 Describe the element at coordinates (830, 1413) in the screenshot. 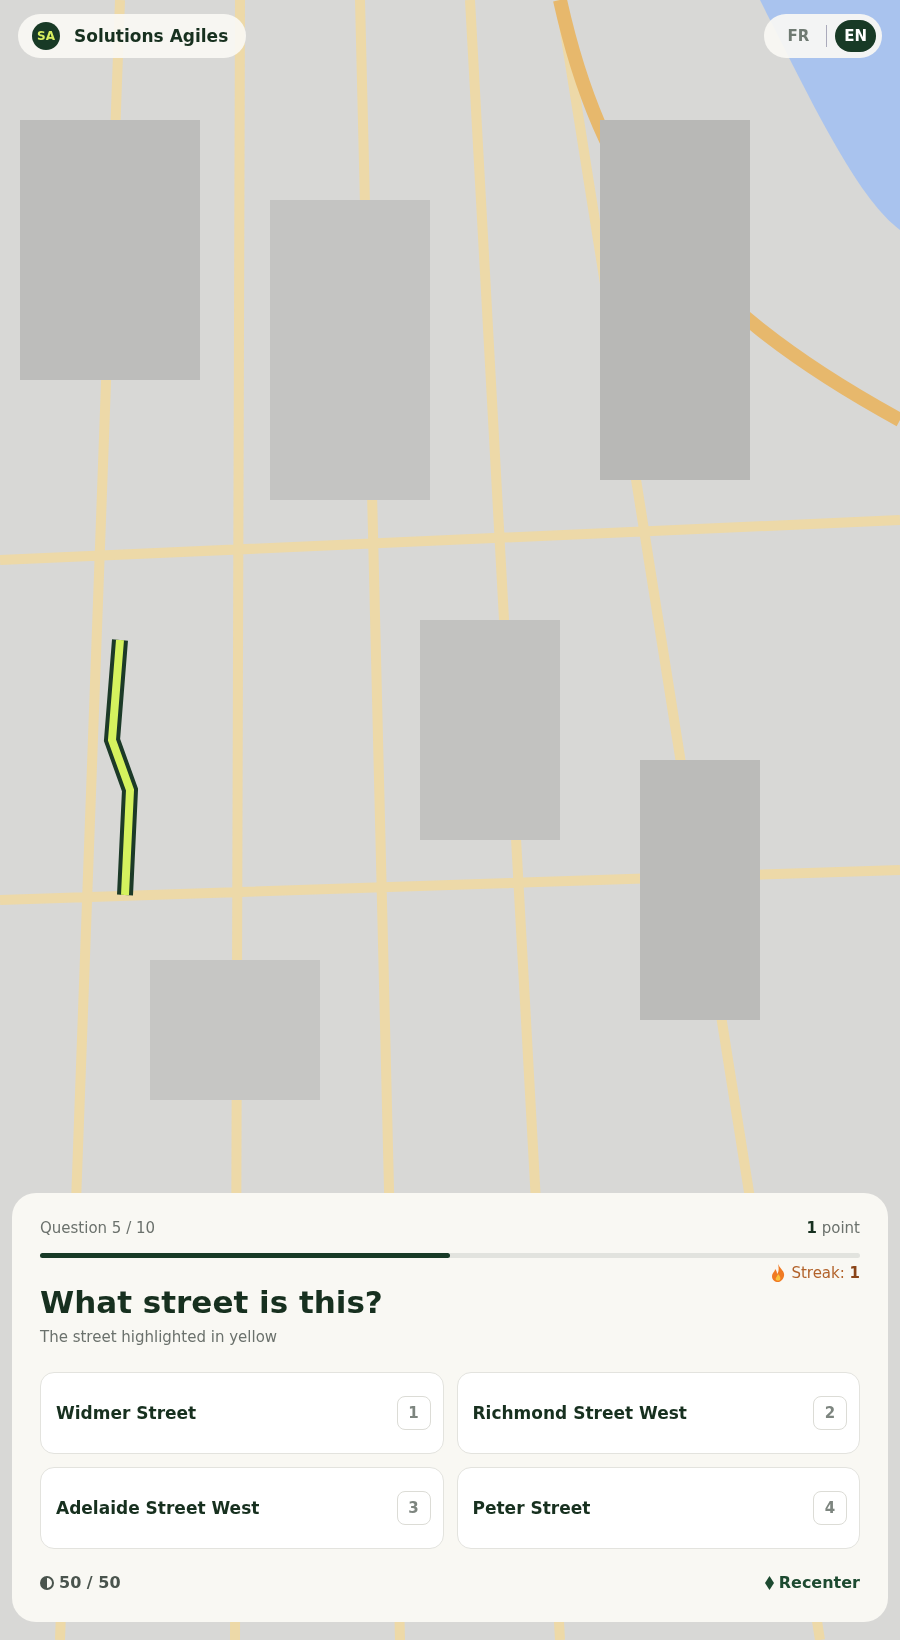

I see `shortcut-key: 2` at that location.